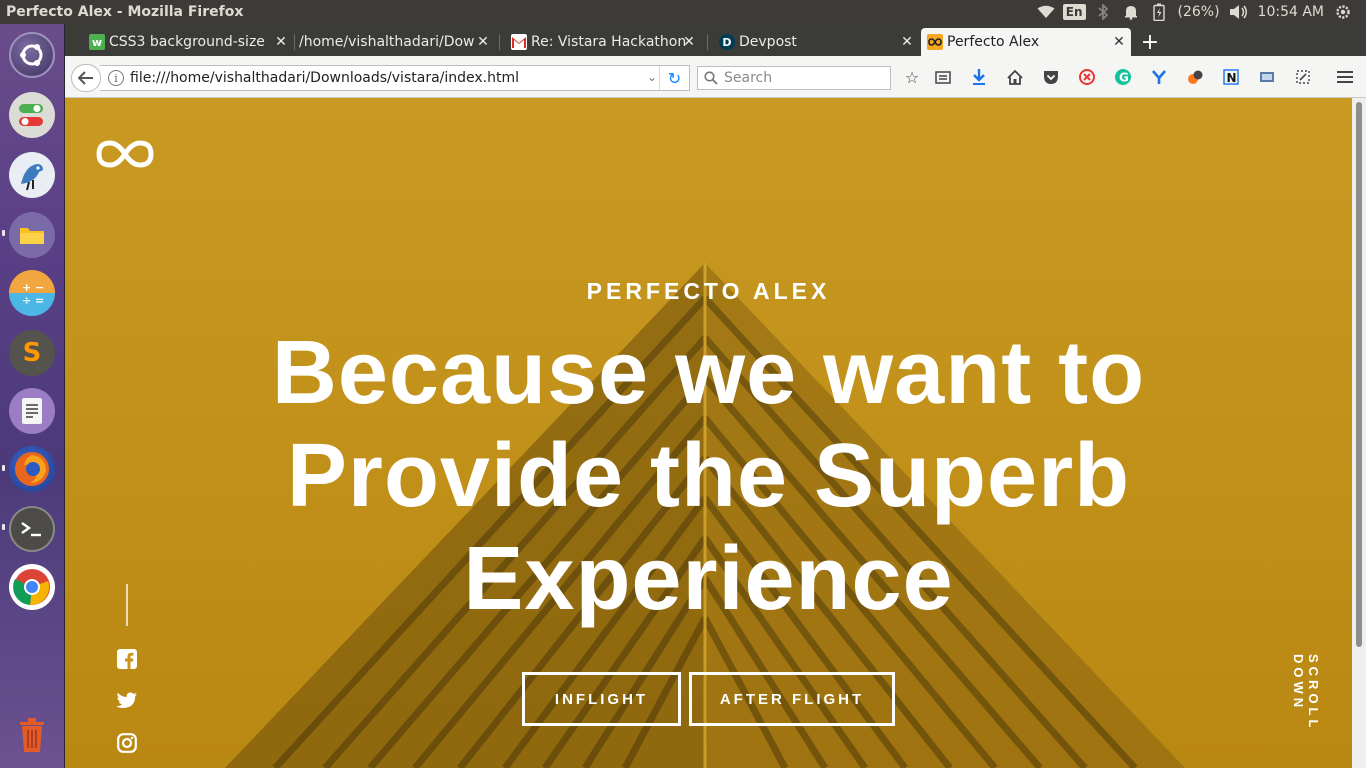  What do you see at coordinates (979, 77) in the screenshot?
I see `downloads-icon` at bounding box center [979, 77].